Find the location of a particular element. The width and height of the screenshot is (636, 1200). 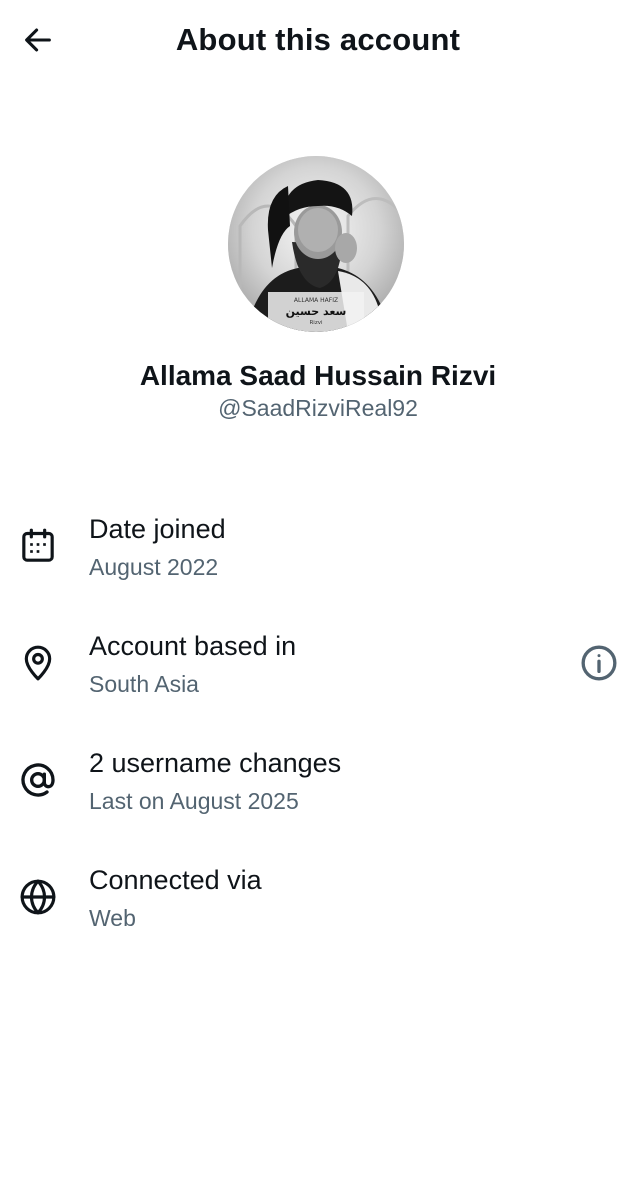

username-changes-label: 2 username changes is located at coordinates (215, 763).